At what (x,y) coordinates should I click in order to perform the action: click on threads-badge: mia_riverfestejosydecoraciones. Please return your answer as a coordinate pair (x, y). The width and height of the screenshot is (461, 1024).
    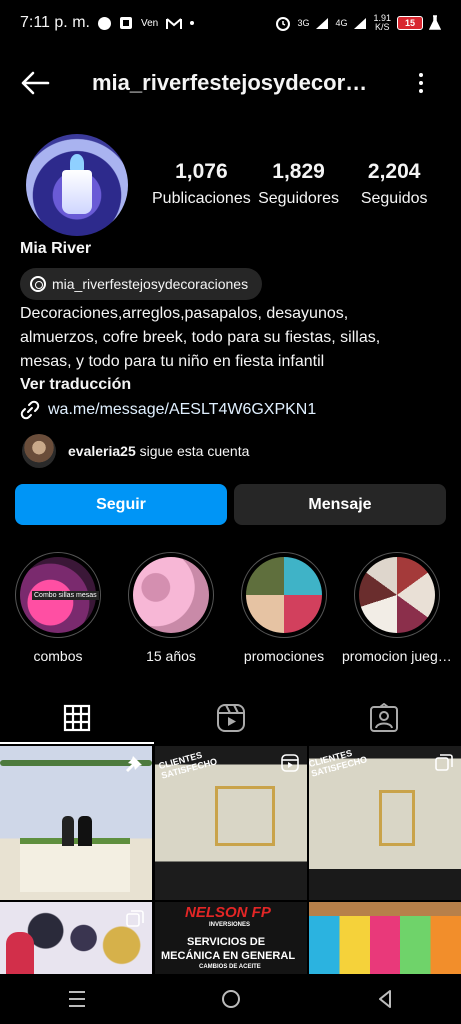
    Looking at the image, I should click on (141, 284).